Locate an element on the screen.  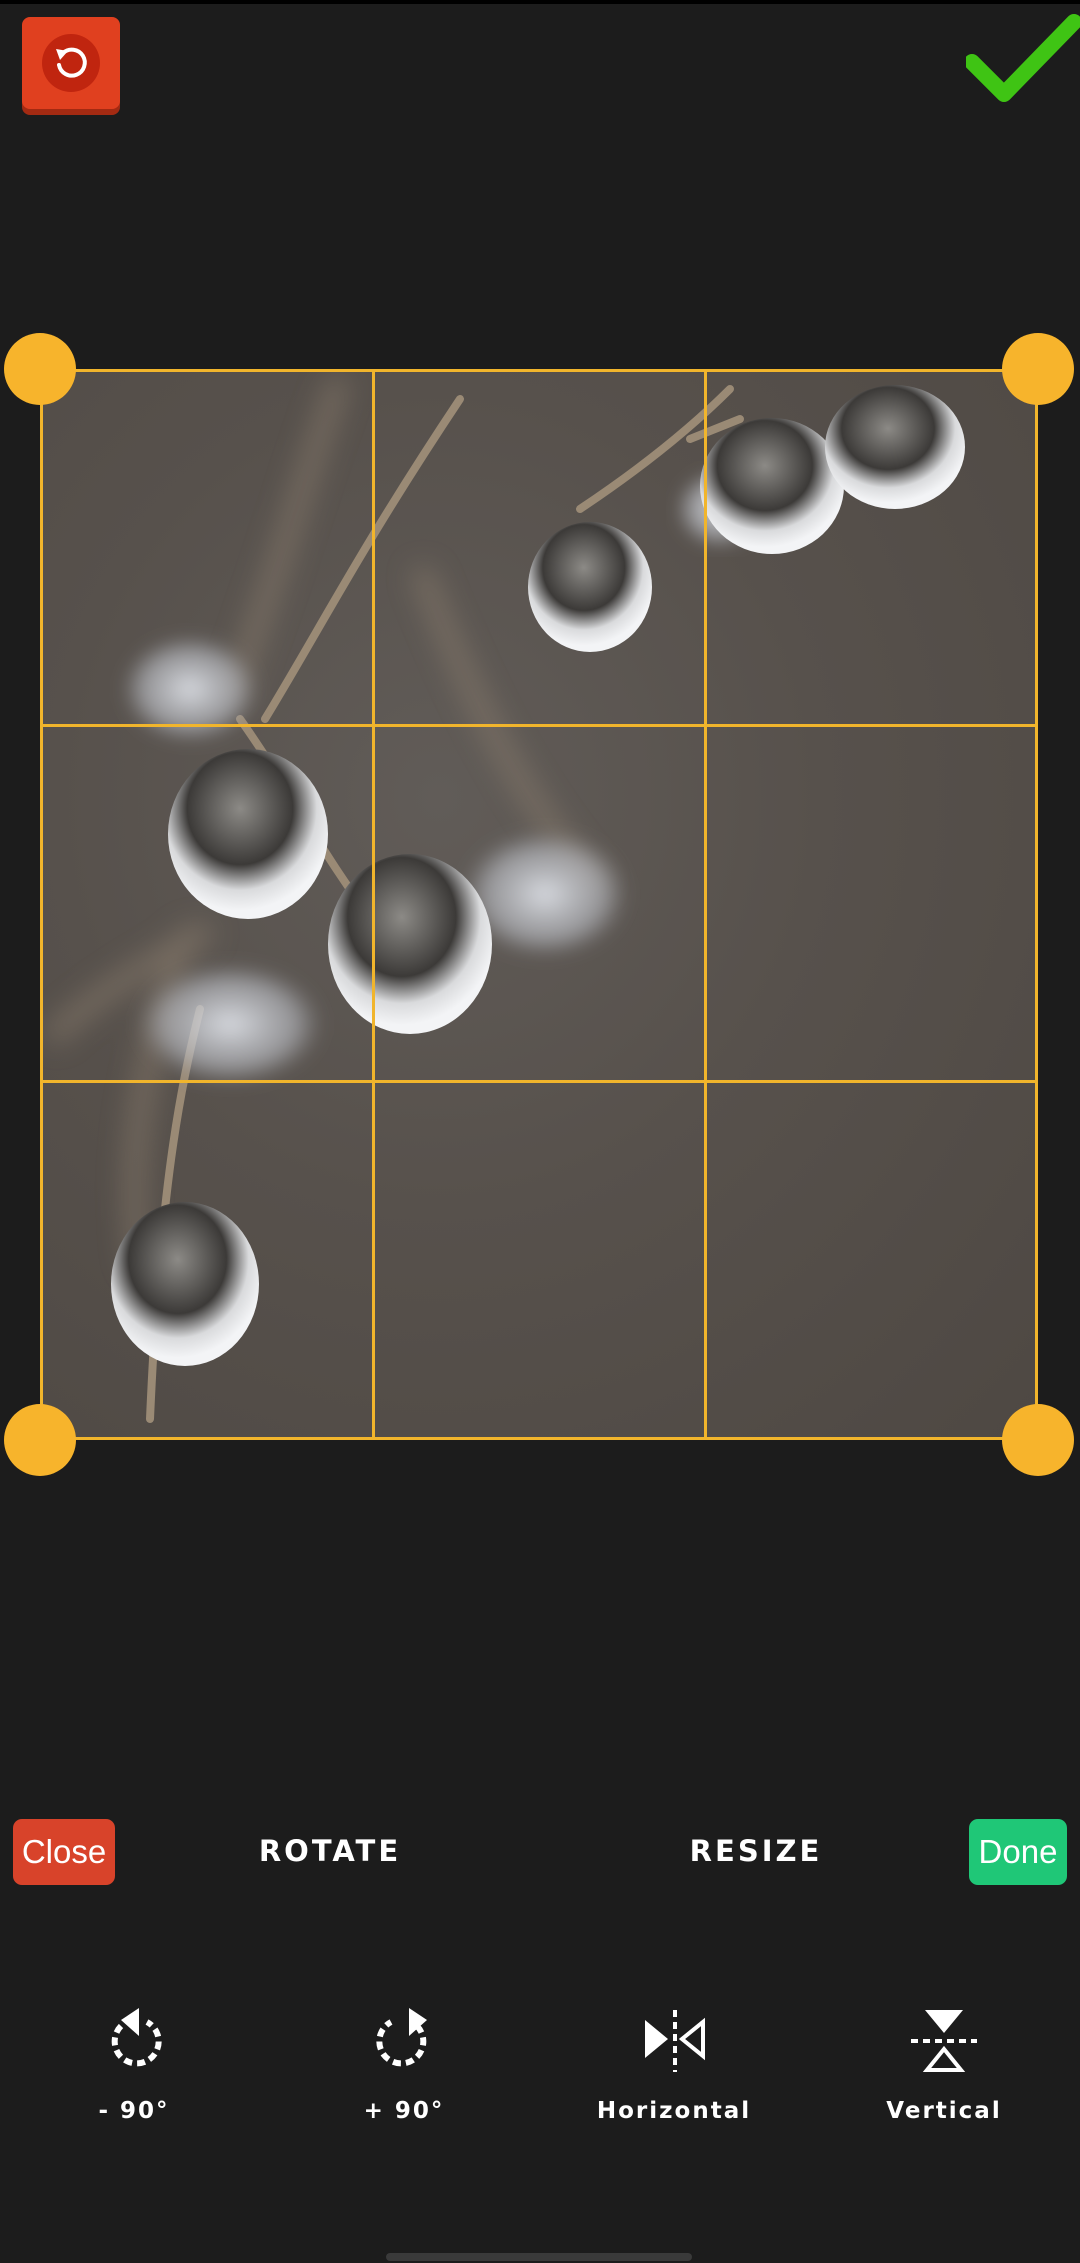
flip-vertical-button: Vertical is located at coordinates (944, 2081).